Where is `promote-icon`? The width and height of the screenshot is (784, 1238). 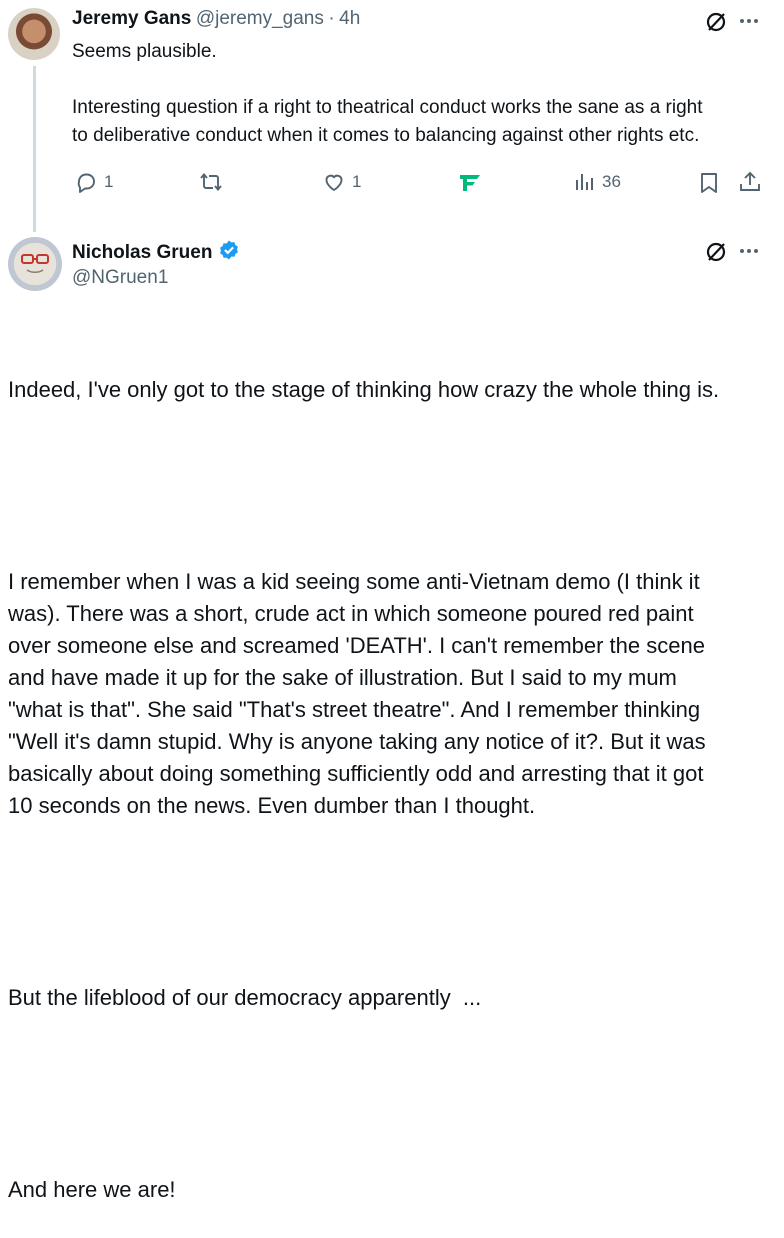 promote-icon is located at coordinates (471, 182).